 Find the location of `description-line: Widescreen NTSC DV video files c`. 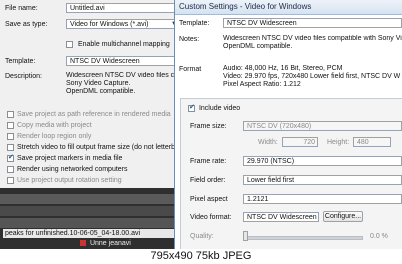

description-line: Widescreen NTSC DV video files c is located at coordinates (120, 75).